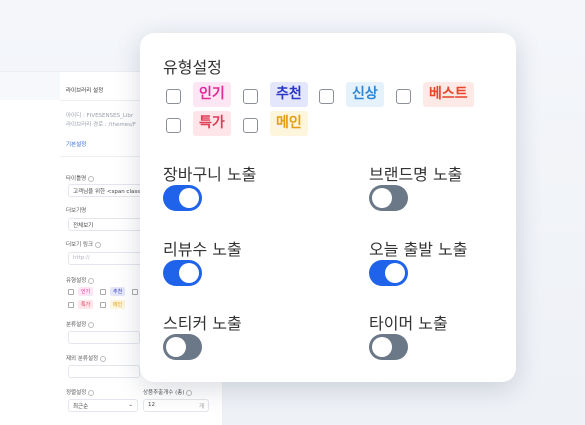 The image size is (585, 425). What do you see at coordinates (100, 116) in the screenshot?
I see `library-id-text: 아이디 : FIVESENSES_Libr` at bounding box center [100, 116].